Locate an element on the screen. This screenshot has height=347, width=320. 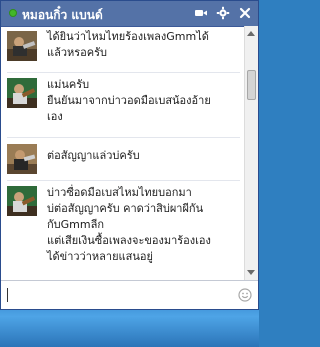
message-text-line: บ่ต่อสัญญาครับ คาดว่าสิบ่ผาผีกัน is located at coordinates (125, 208).